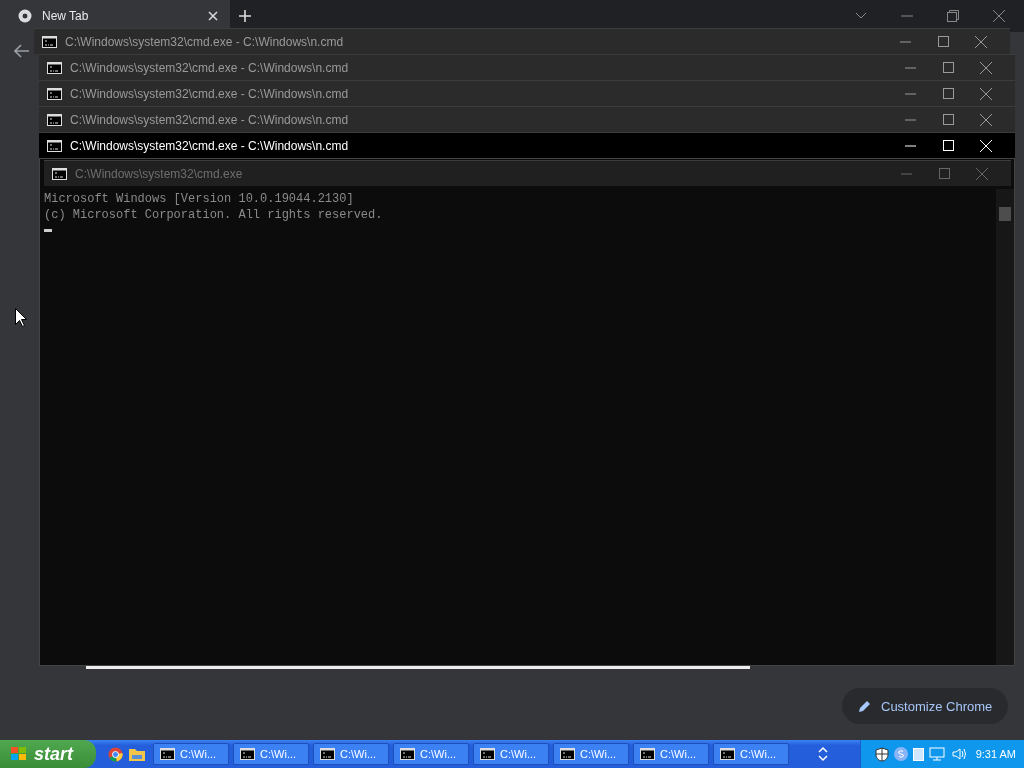 This screenshot has height=768, width=1024. I want to click on shield-icon, so click(882, 754).